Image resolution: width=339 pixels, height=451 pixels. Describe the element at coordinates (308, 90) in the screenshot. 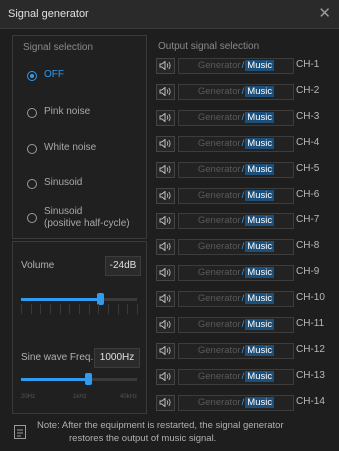

I see `channel-label: CH-2` at that location.